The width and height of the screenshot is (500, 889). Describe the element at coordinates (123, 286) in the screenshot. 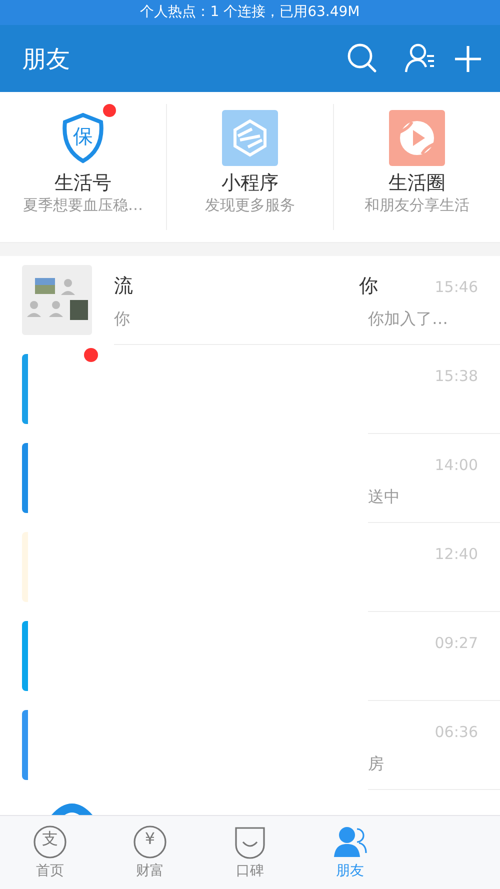

I see `chat-title: 流` at that location.